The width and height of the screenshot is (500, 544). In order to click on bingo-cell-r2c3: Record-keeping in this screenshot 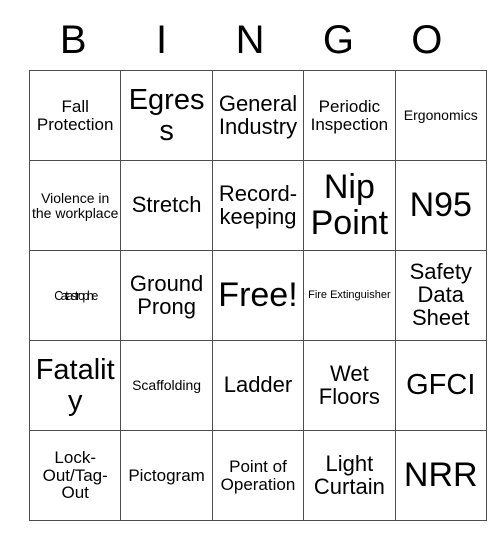, I will do `click(258, 205)`.